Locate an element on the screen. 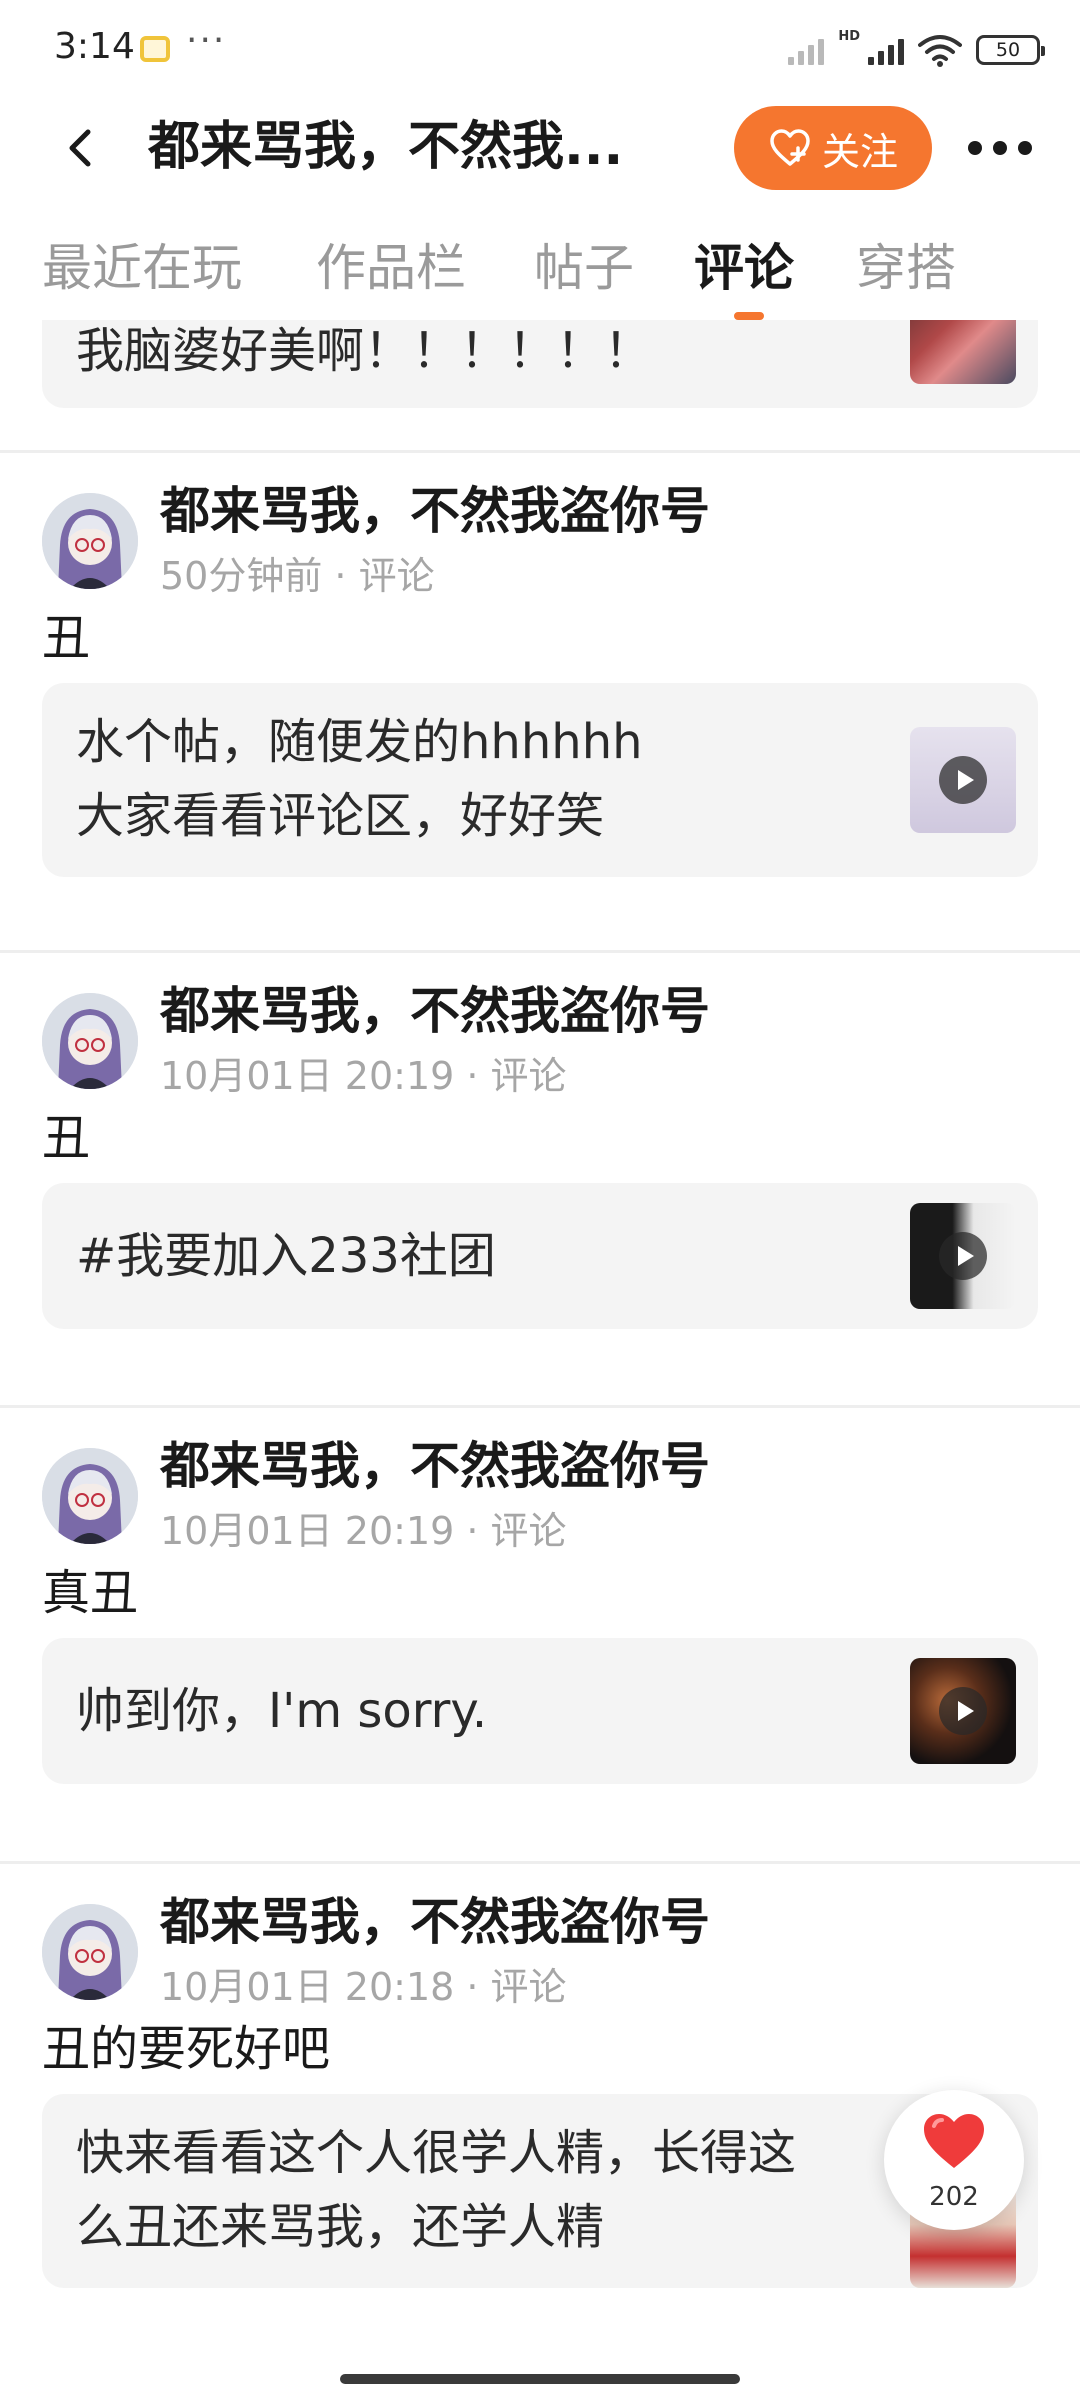 The width and height of the screenshot is (1080, 2400). card-text-line: 快来看看这个人很学人精，长得这 is located at coordinates (436, 2153).